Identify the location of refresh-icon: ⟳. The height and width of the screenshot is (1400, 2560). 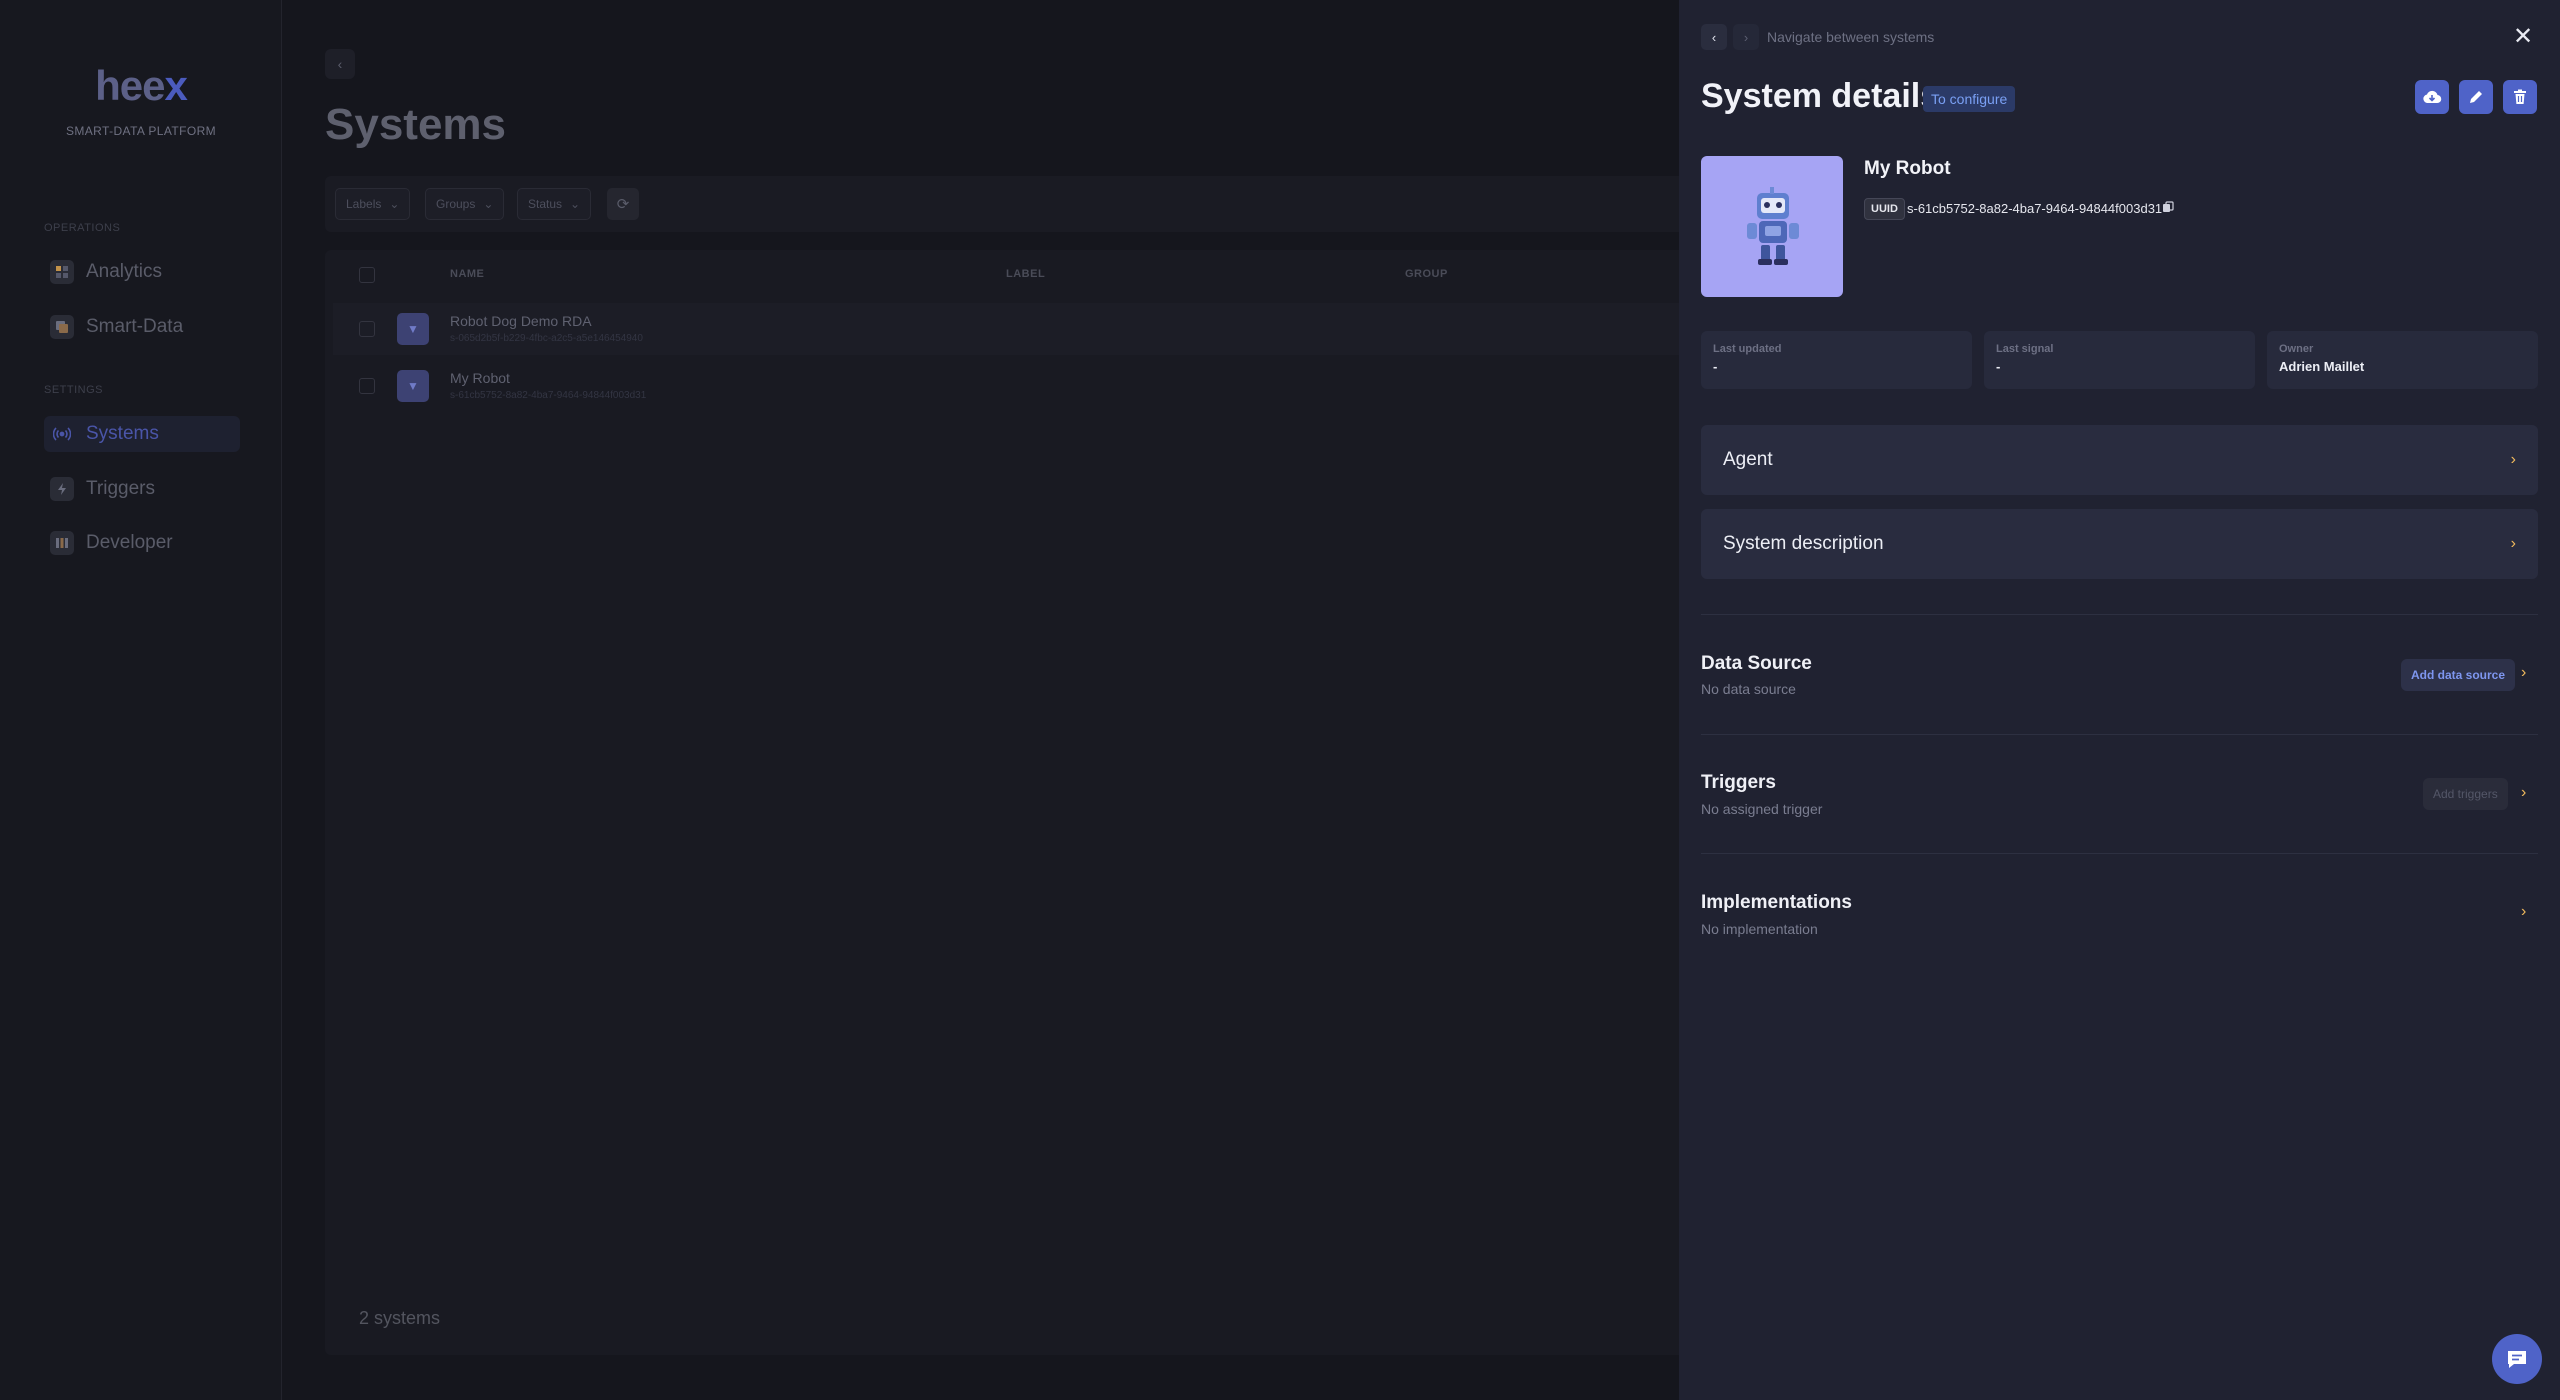
(623, 204).